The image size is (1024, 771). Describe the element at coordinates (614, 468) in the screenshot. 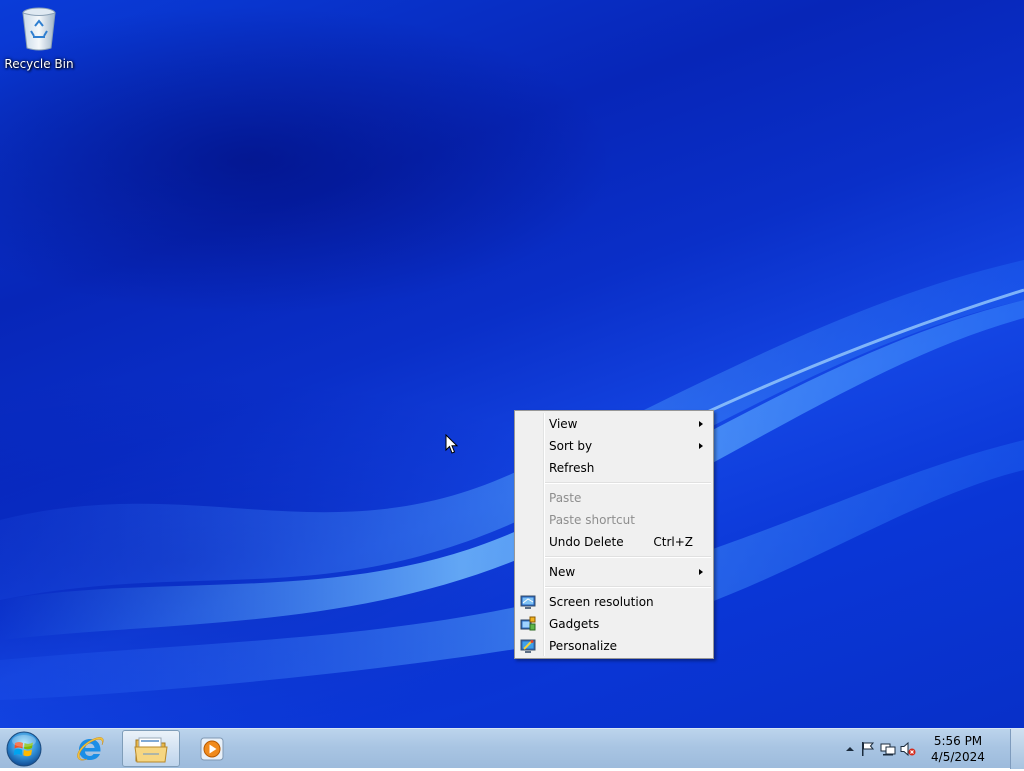

I see `menu-item-refresh: Refresh` at that location.